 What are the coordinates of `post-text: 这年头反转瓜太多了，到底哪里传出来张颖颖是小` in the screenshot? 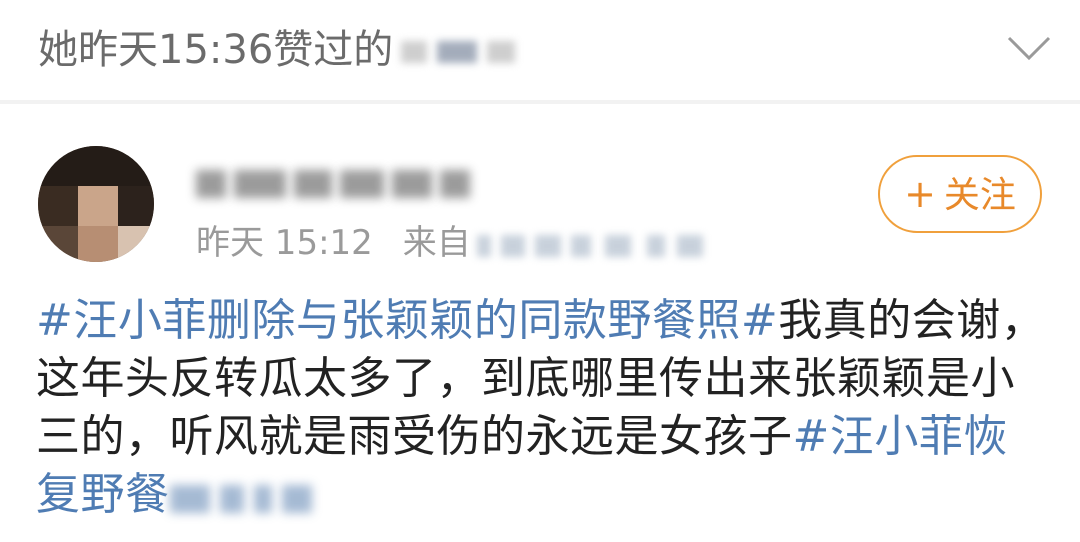 It's located at (525, 378).